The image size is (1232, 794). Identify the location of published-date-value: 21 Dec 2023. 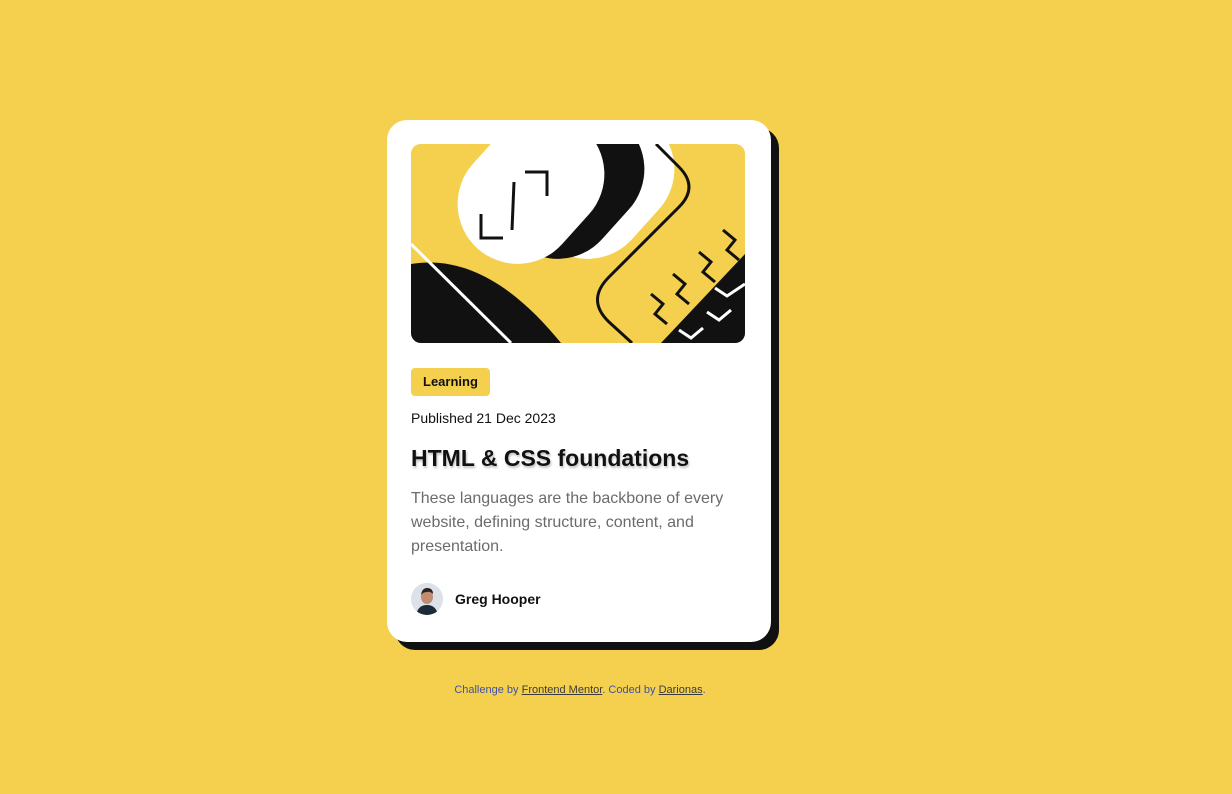
(516, 418).